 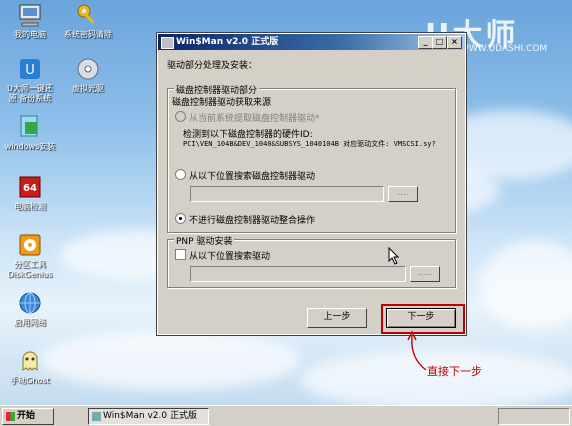 What do you see at coordinates (30, 303) in the screenshot?
I see `network-icon` at bounding box center [30, 303].